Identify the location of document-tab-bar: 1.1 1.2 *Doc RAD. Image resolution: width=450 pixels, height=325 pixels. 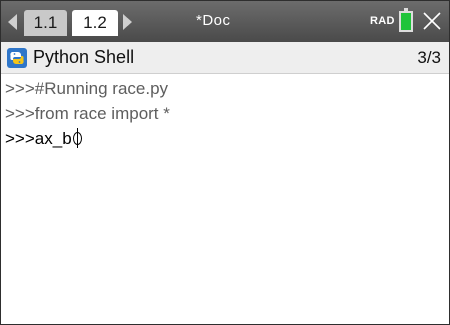
(225, 21).